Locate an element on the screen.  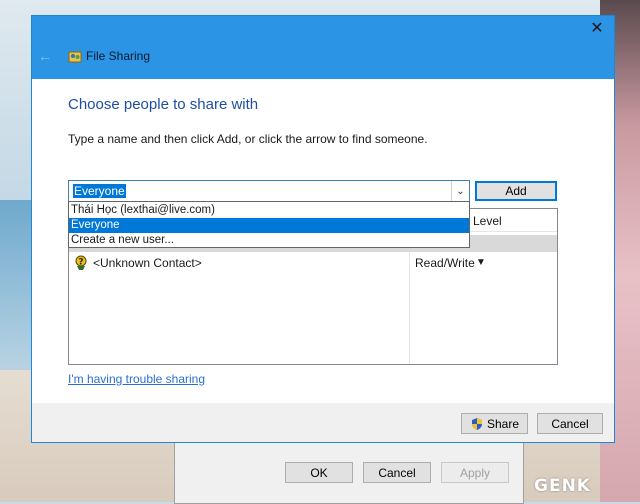
add-button: Add is located at coordinates (516, 191).